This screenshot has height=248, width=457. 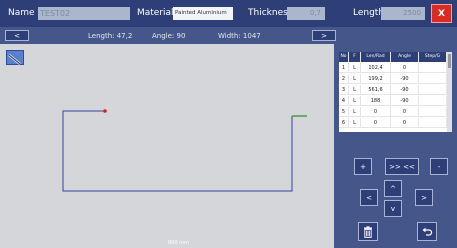 I want to click on cell-len: 102,4, so click(x=376, y=68).